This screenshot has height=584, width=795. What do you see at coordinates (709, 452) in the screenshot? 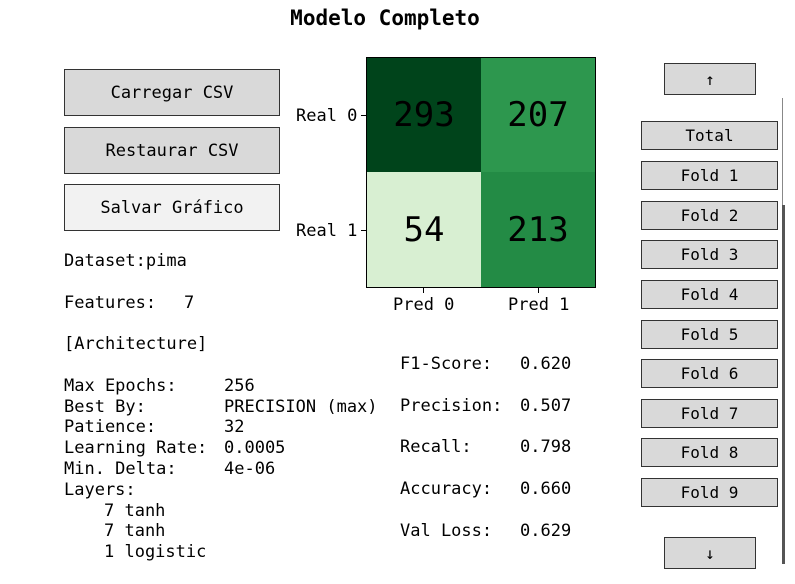
I see `fold-item-8: Fold 8` at bounding box center [709, 452].